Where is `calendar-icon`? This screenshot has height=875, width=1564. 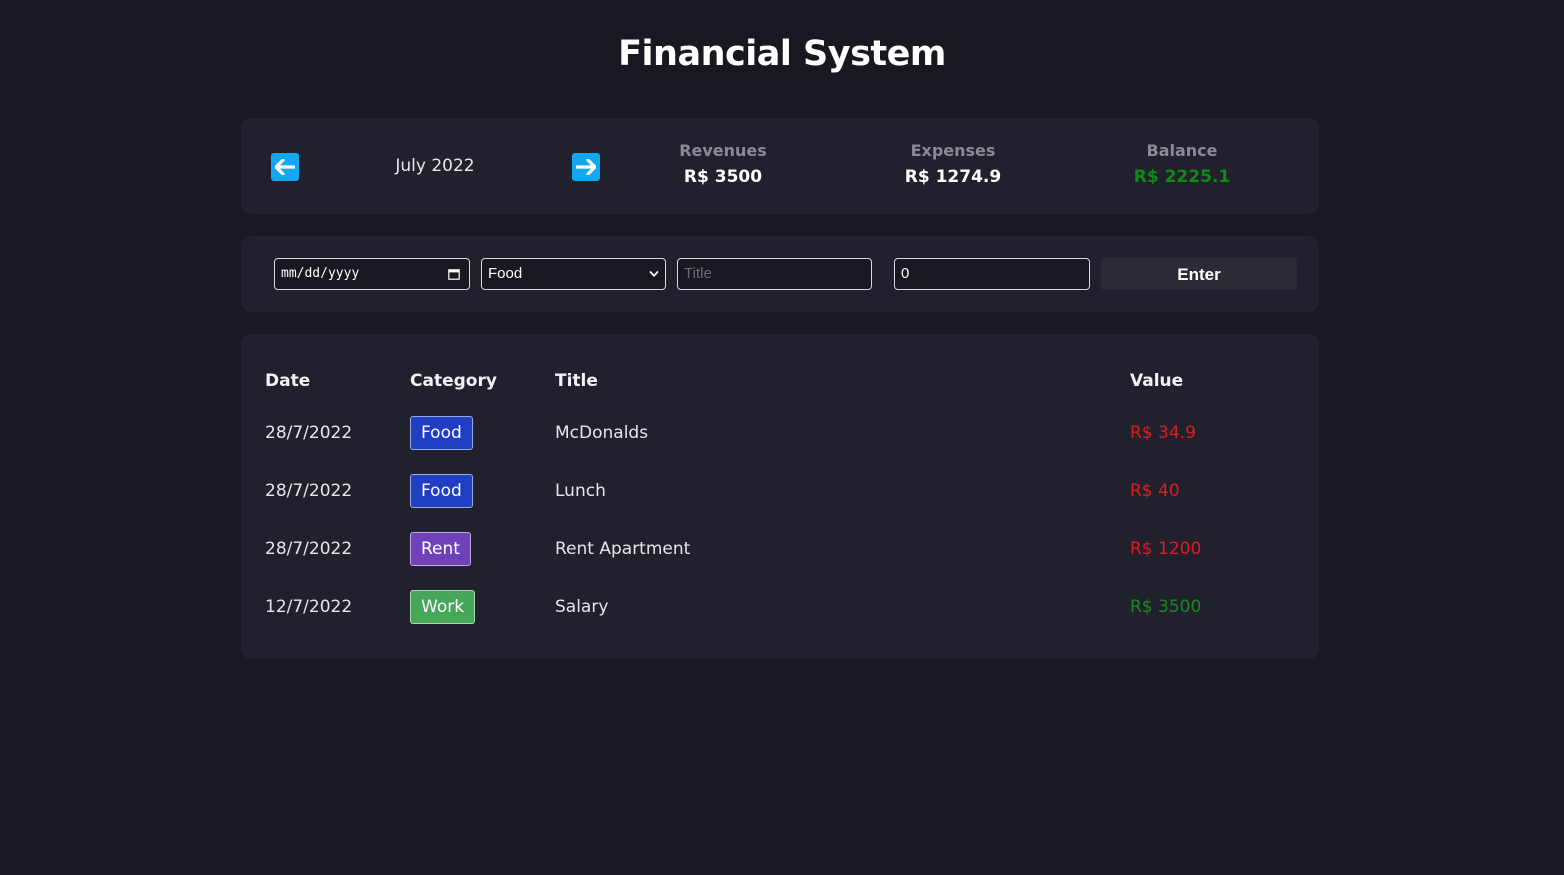
calendar-icon is located at coordinates (454, 274).